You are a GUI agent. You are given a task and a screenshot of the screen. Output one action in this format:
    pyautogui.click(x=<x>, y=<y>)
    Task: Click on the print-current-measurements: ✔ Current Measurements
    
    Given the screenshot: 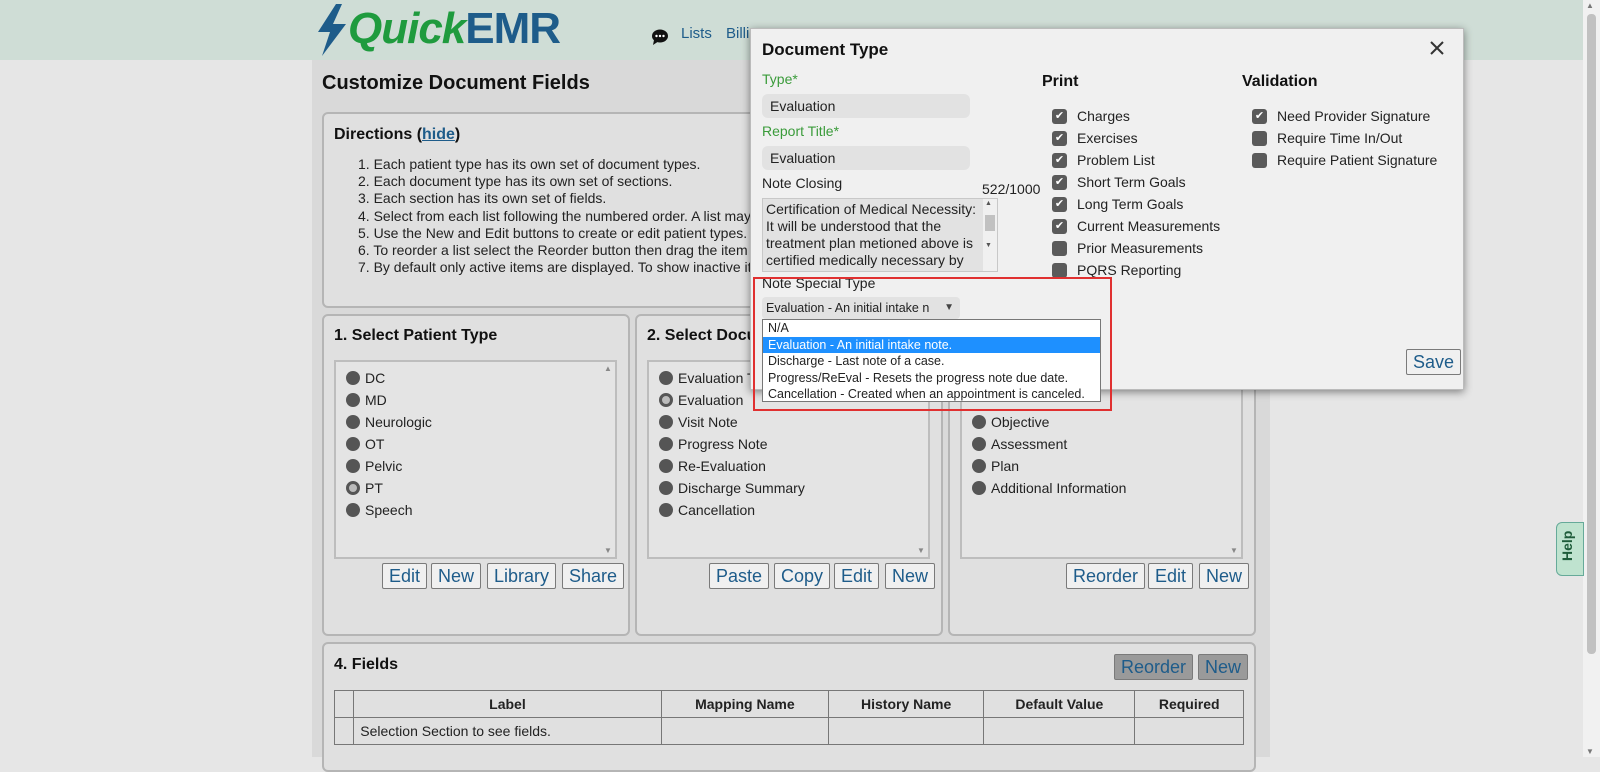 What is the action you would take?
    pyautogui.click(x=1136, y=226)
    